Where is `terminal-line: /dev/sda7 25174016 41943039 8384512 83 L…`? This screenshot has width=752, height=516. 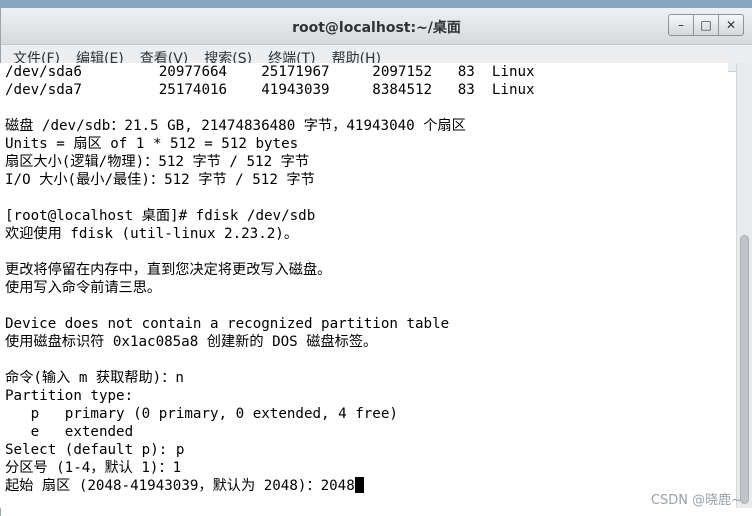
terminal-line: /dev/sda7 25174016 41943039 8384512 83 L… is located at coordinates (270, 90).